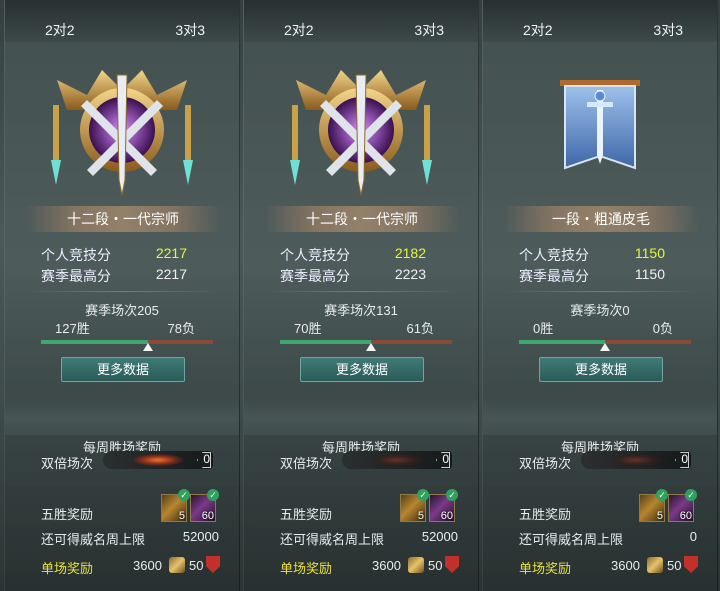 This screenshot has width=720, height=591. I want to click on losses-count: 78负, so click(181, 328).